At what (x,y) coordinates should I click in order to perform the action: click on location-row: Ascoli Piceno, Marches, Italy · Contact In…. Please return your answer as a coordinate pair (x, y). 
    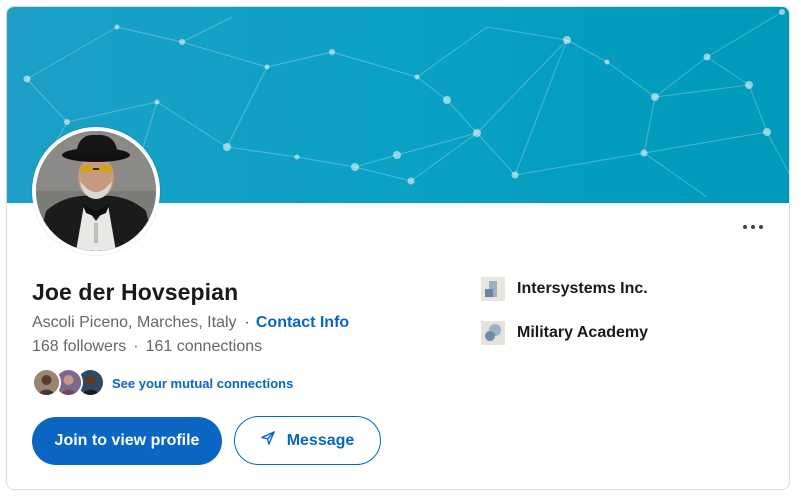
    Looking at the image, I should click on (190, 323).